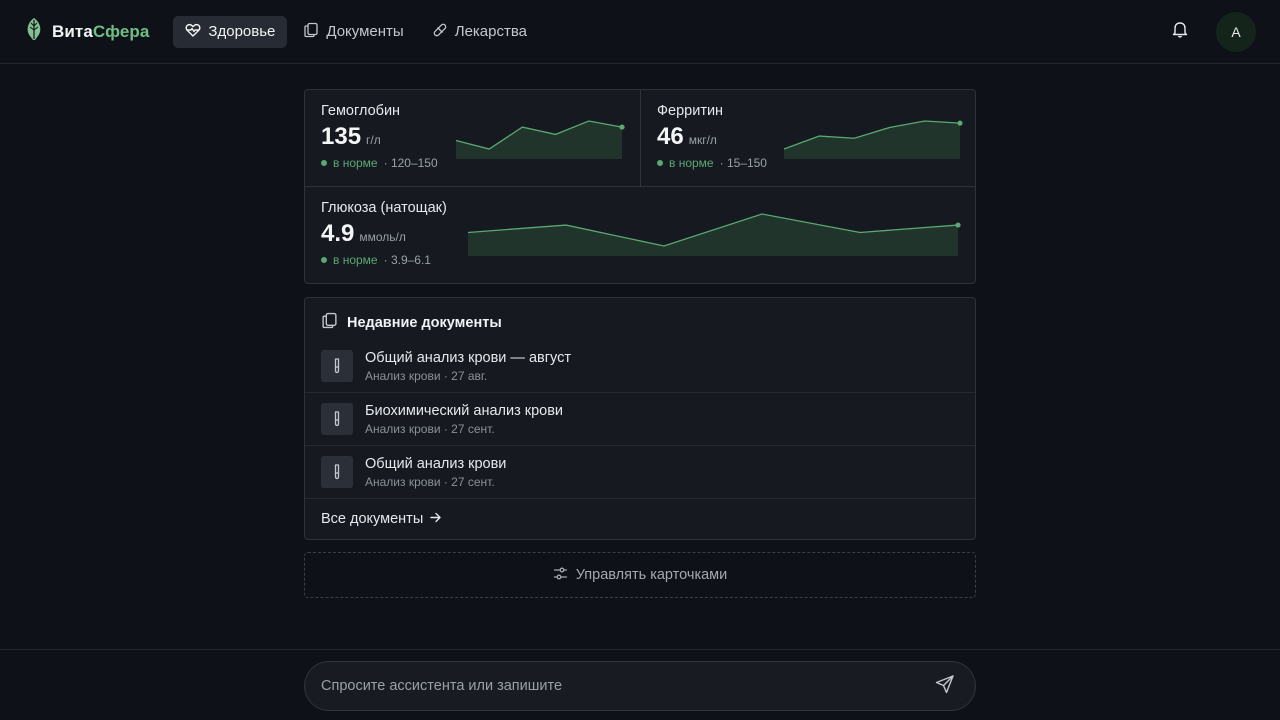  Describe the element at coordinates (670, 136) in the screenshot. I see `metric-value: 46` at that location.